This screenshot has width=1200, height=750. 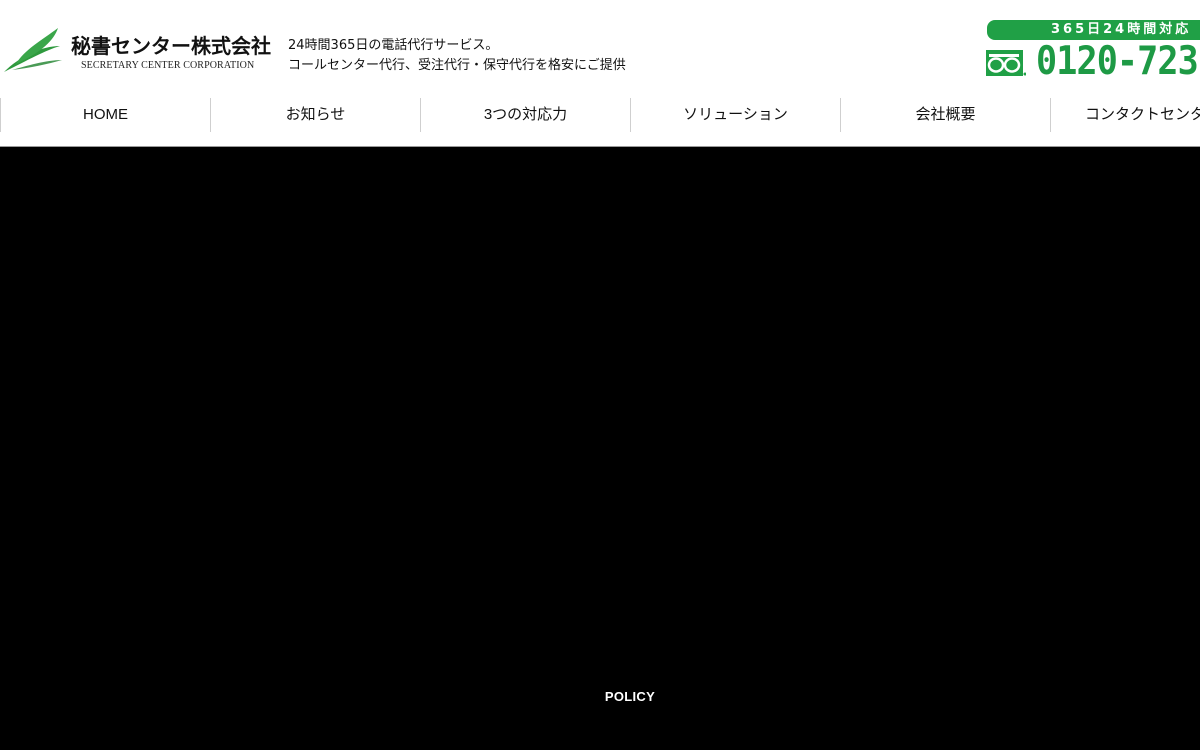 What do you see at coordinates (168, 65) in the screenshot?
I see `company-name-en: SECRETARY CENTER CORPORATION` at bounding box center [168, 65].